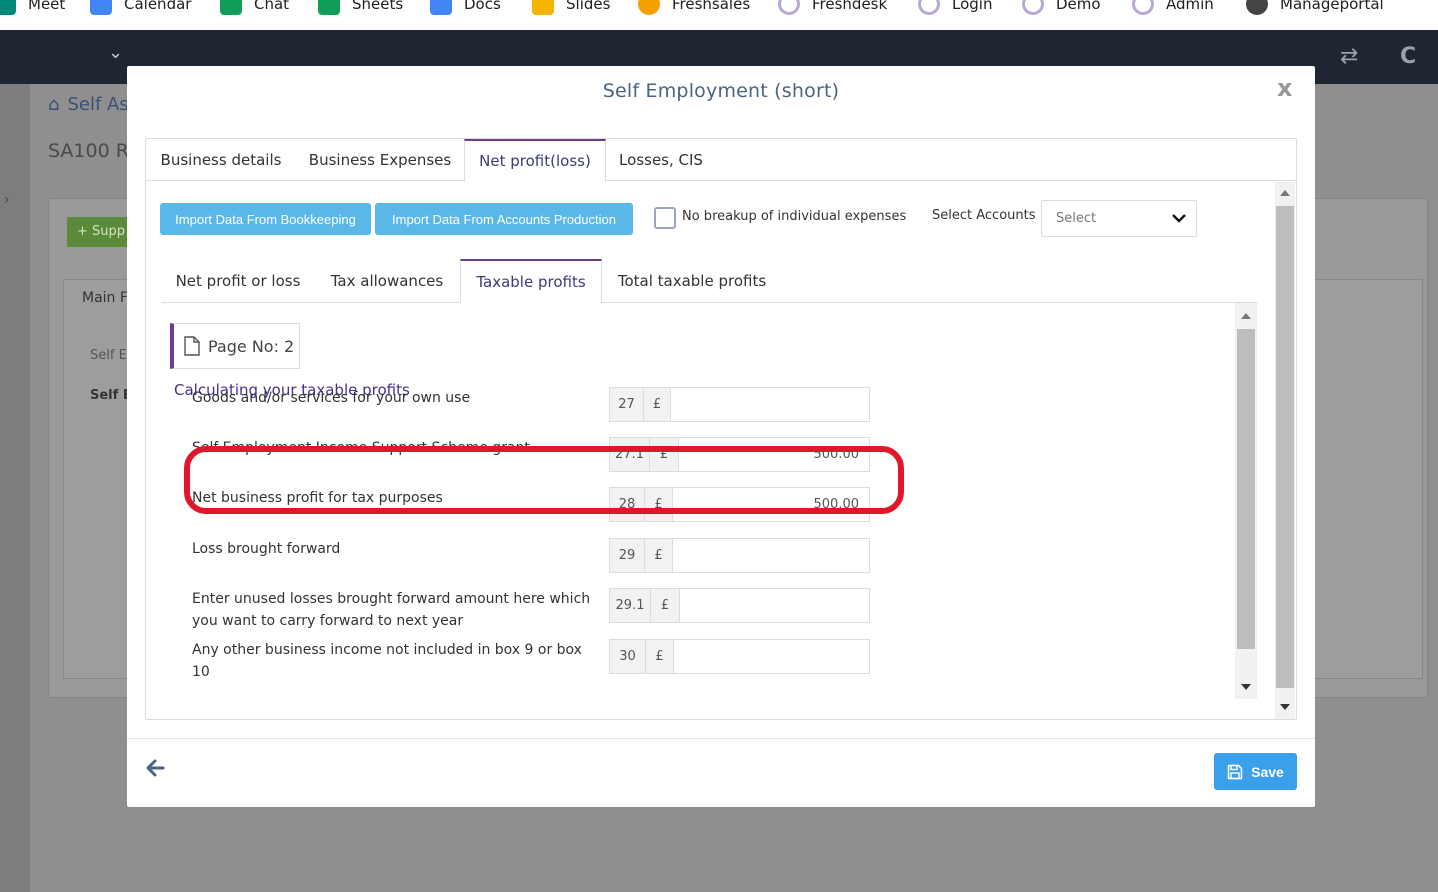  Describe the element at coordinates (630, 605) in the screenshot. I see `box-number: 29.1` at that location.